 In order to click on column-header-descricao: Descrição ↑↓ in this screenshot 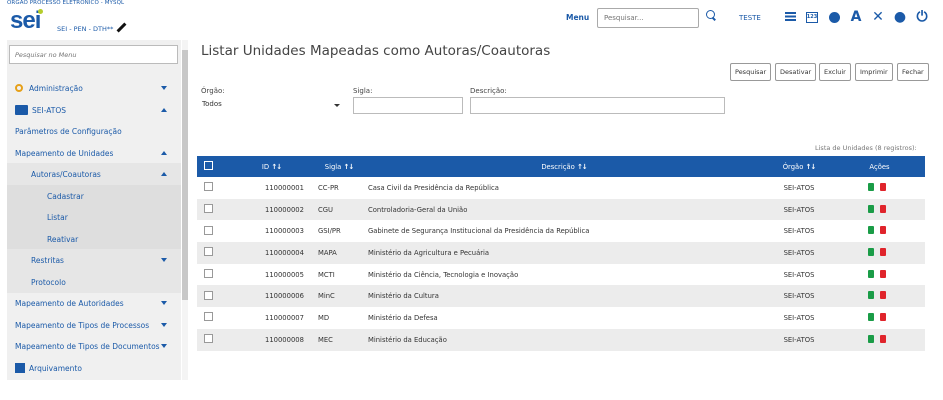, I will do `click(564, 166)`.